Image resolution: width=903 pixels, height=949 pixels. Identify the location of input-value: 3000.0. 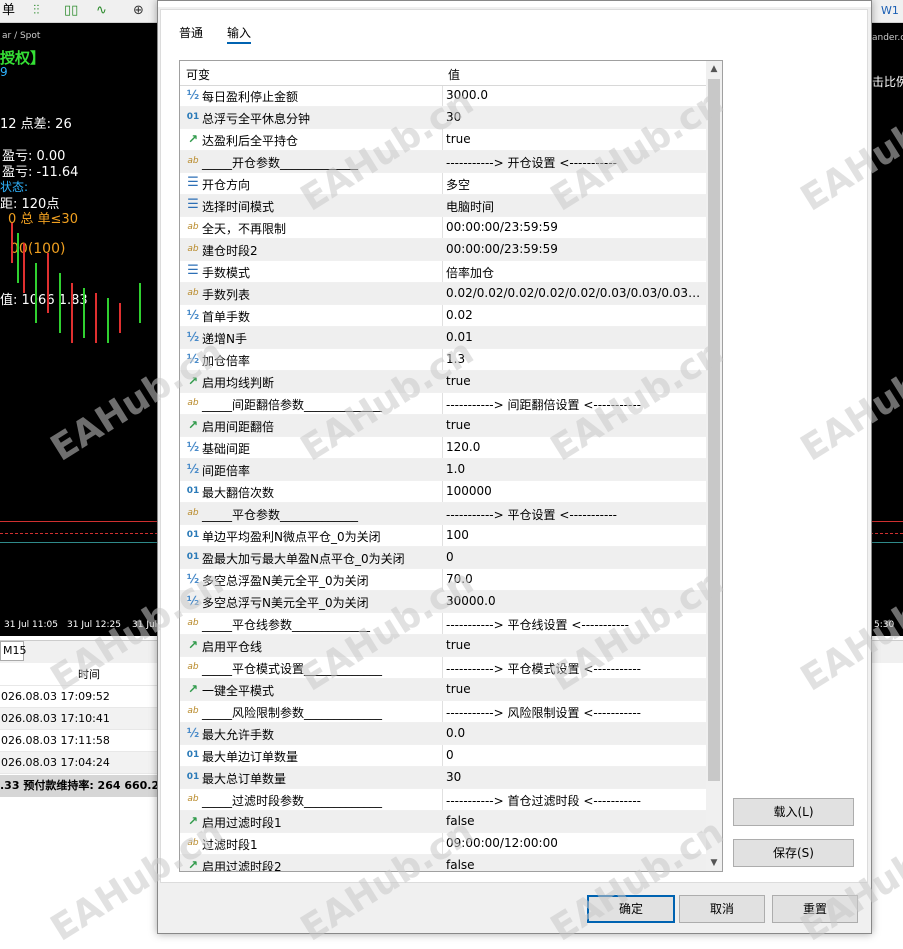
(575, 95).